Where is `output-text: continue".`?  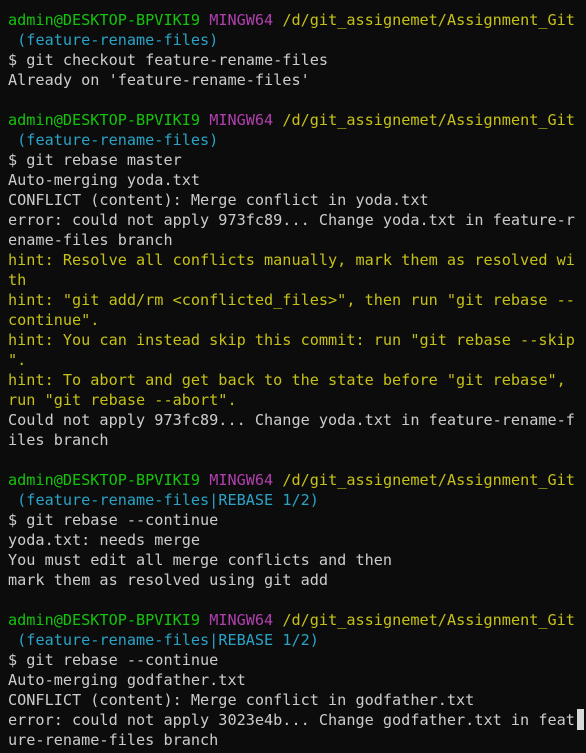 output-text: continue". is located at coordinates (54, 320).